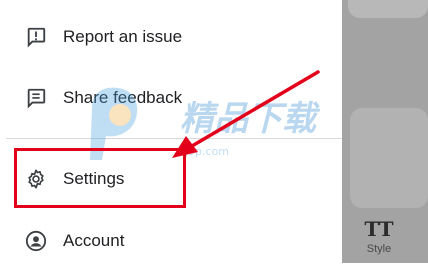 The image size is (428, 266). I want to click on text-style-icon: TT, so click(379, 229).